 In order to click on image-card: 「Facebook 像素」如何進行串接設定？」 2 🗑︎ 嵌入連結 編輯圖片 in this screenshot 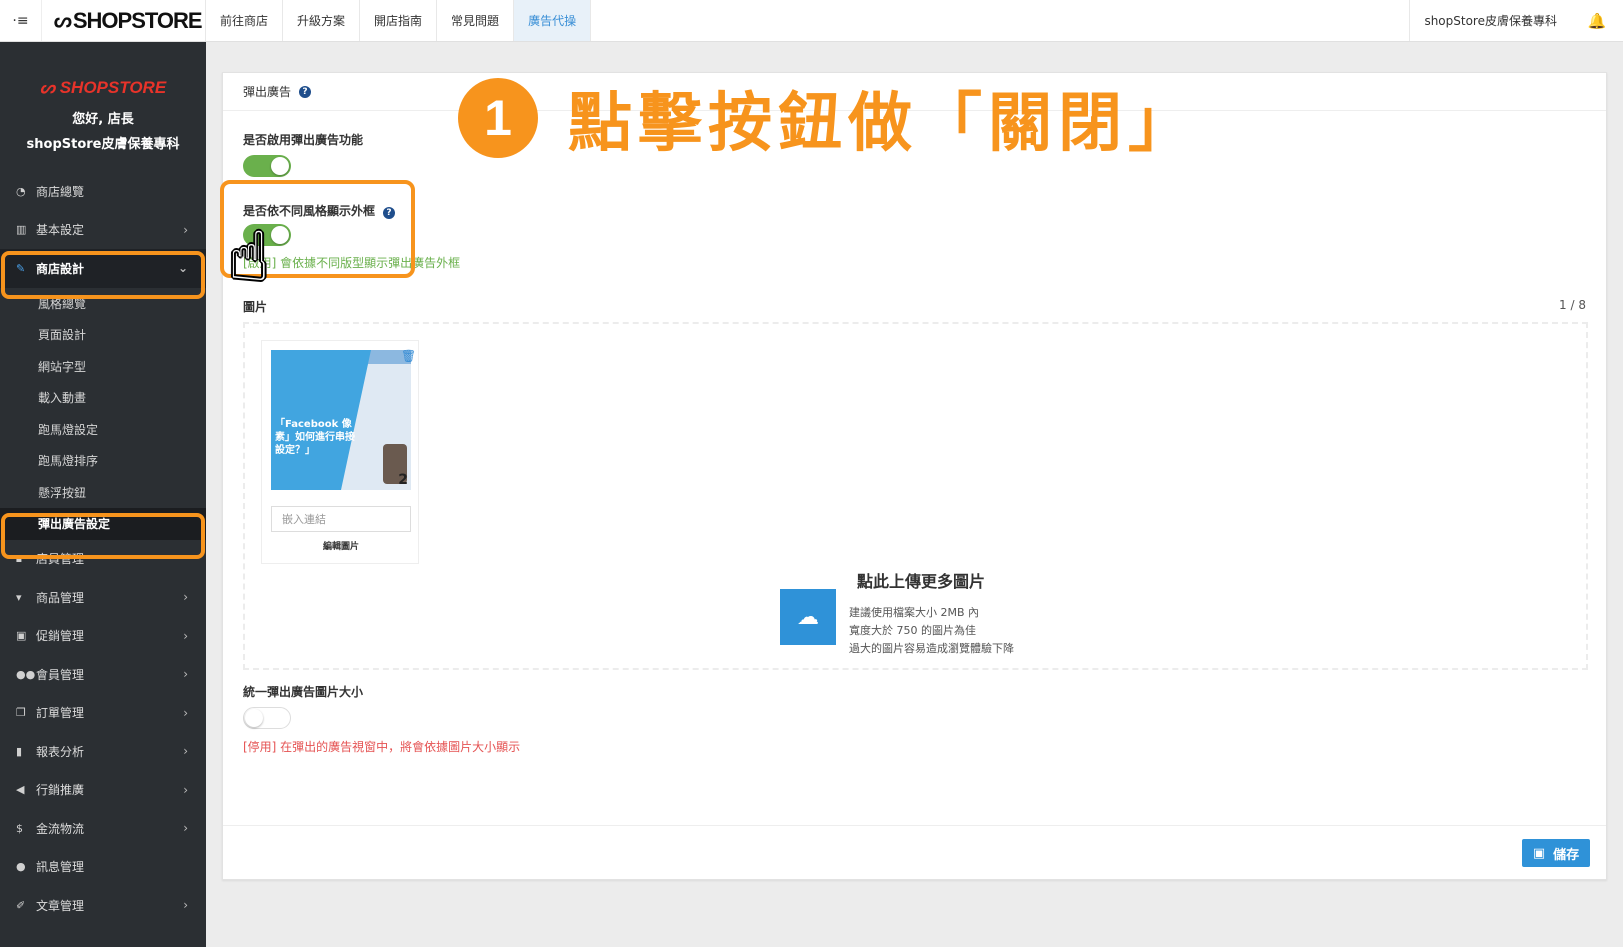, I will do `click(340, 452)`.